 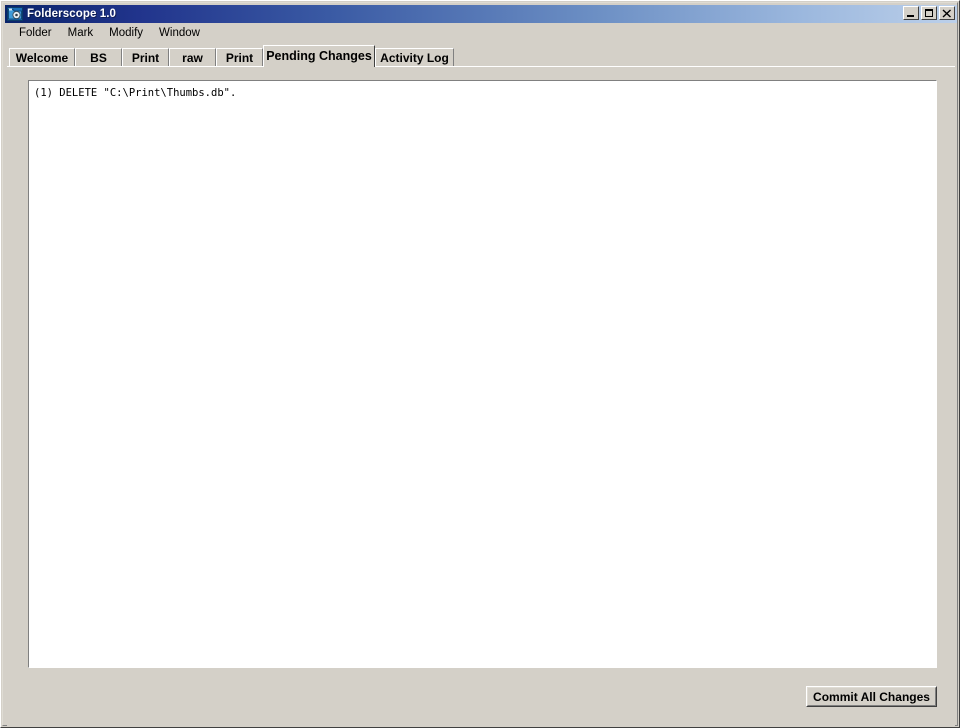 I want to click on tab-bs: BS, so click(x=98, y=57).